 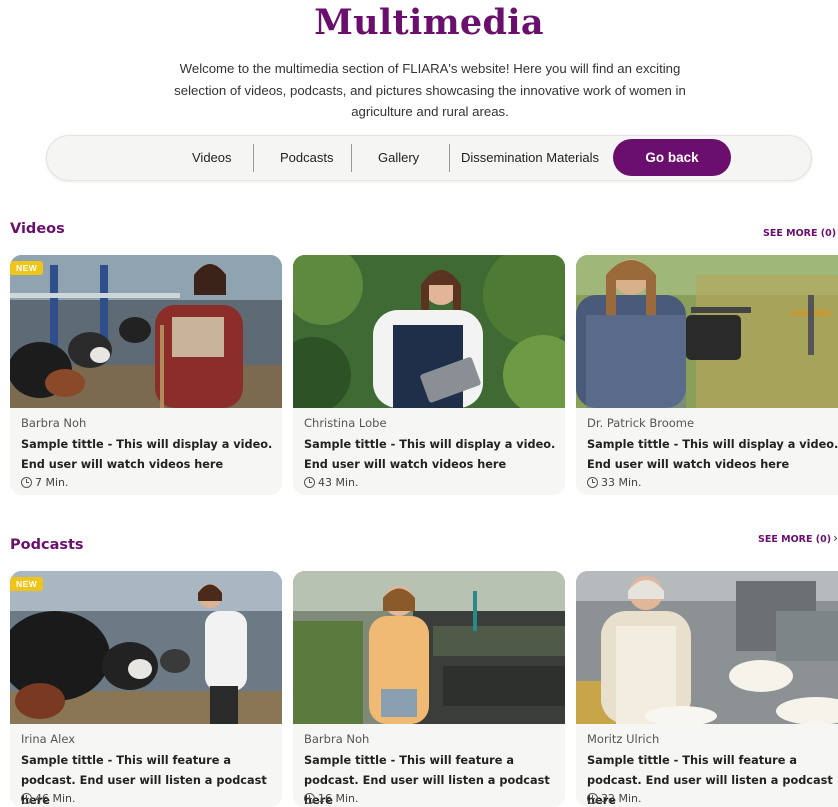 I want to click on duration-text: 33 Min., so click(x=621, y=482).